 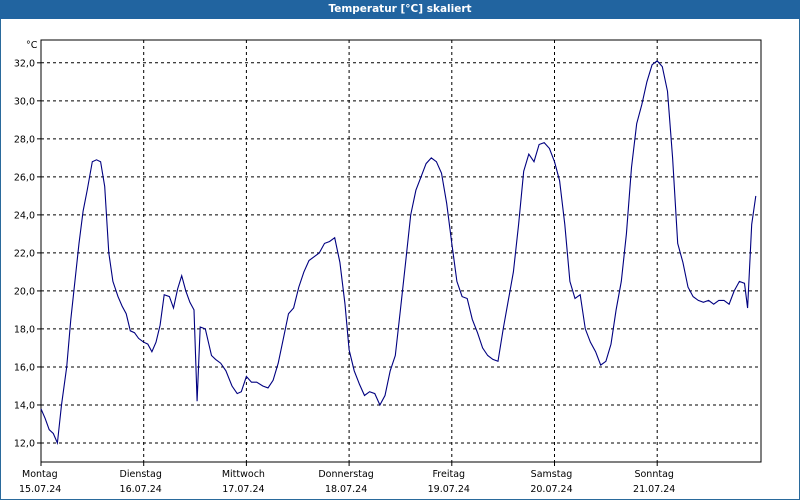 What do you see at coordinates (24, 63) in the screenshot?
I see `y-tick-label: 32,0` at bounding box center [24, 63].